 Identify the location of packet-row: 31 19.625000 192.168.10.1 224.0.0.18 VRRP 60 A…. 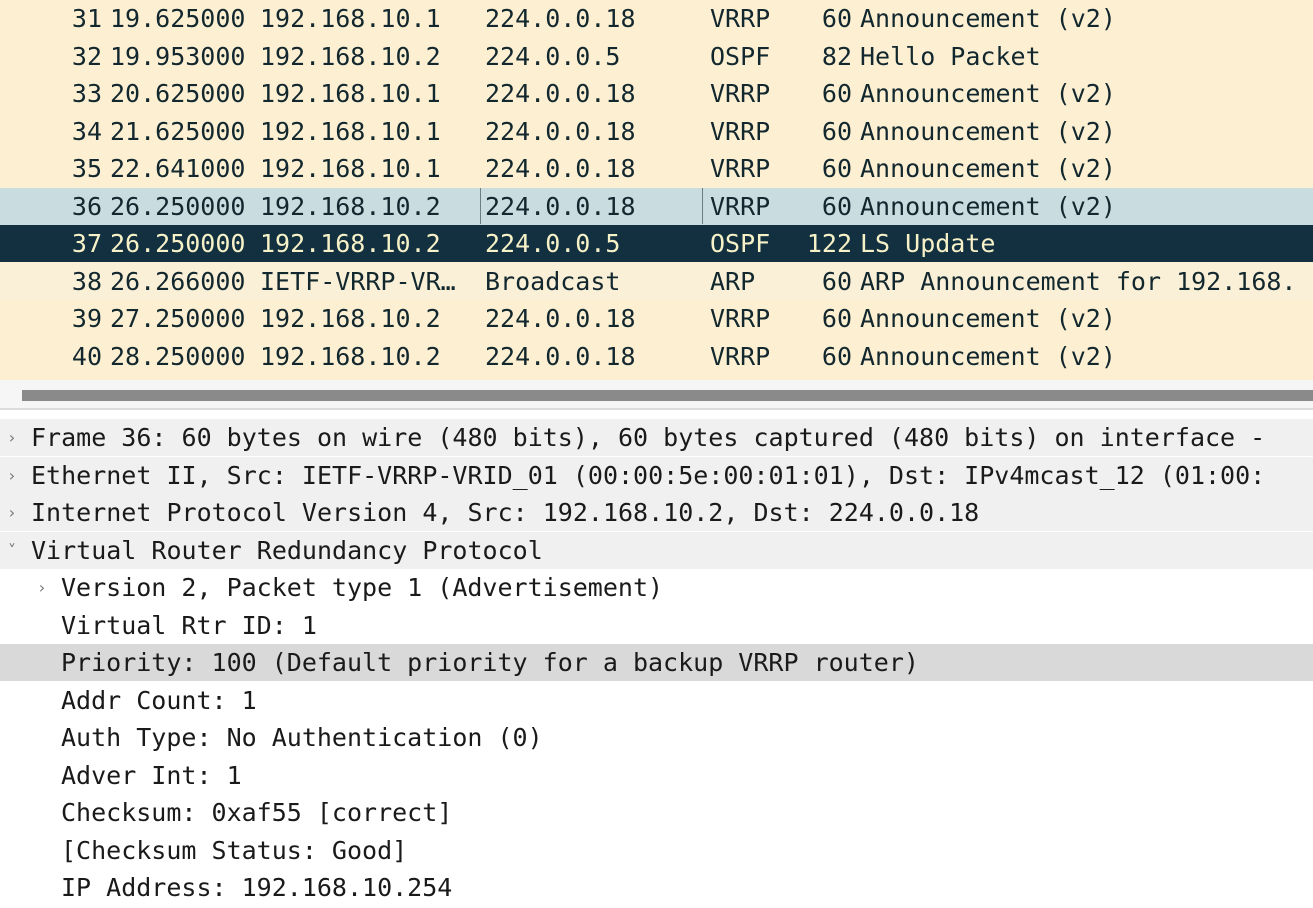
(656, 18).